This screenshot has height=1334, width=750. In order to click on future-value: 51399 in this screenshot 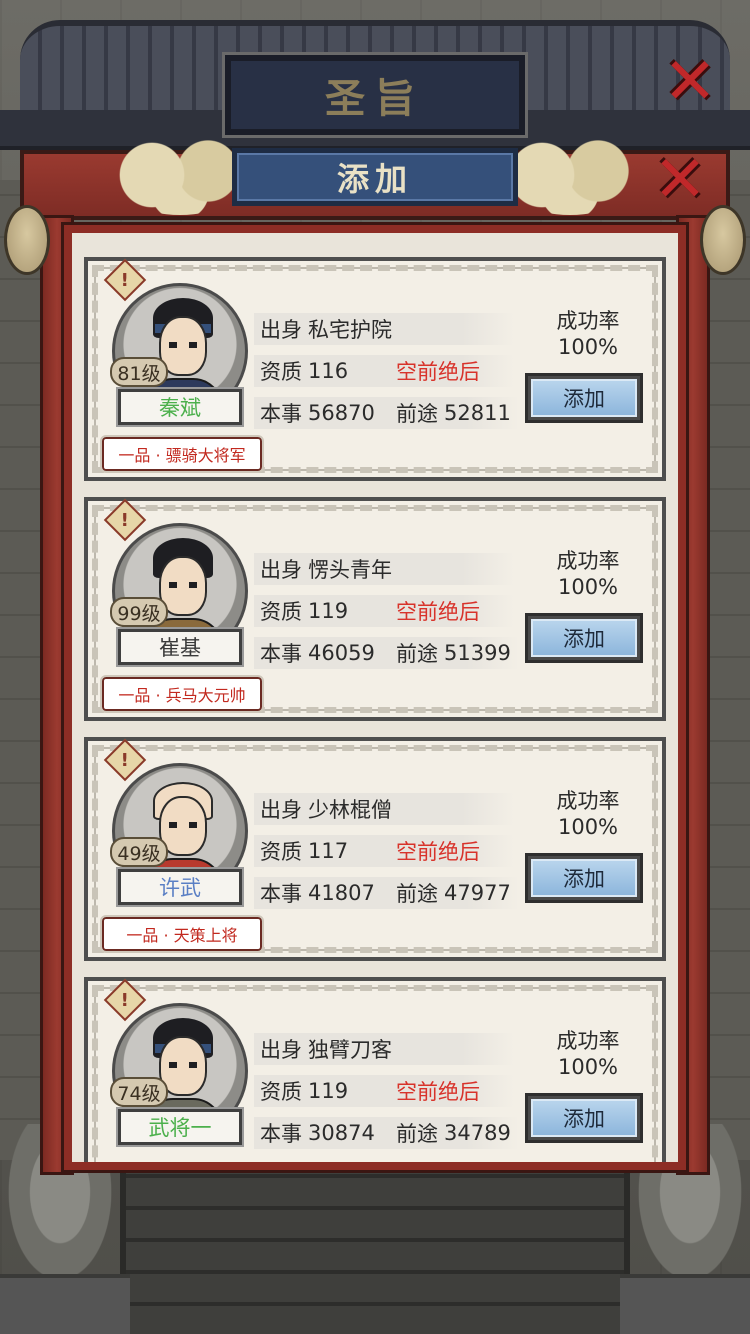, I will do `click(477, 653)`.